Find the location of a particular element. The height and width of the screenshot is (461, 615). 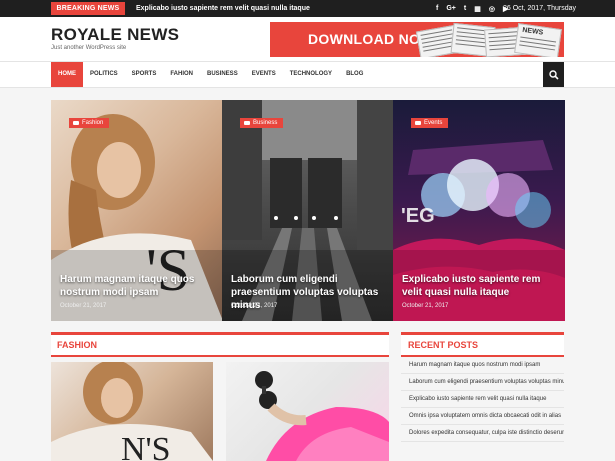

fashion-thumb-1: N'S is located at coordinates (132, 411).